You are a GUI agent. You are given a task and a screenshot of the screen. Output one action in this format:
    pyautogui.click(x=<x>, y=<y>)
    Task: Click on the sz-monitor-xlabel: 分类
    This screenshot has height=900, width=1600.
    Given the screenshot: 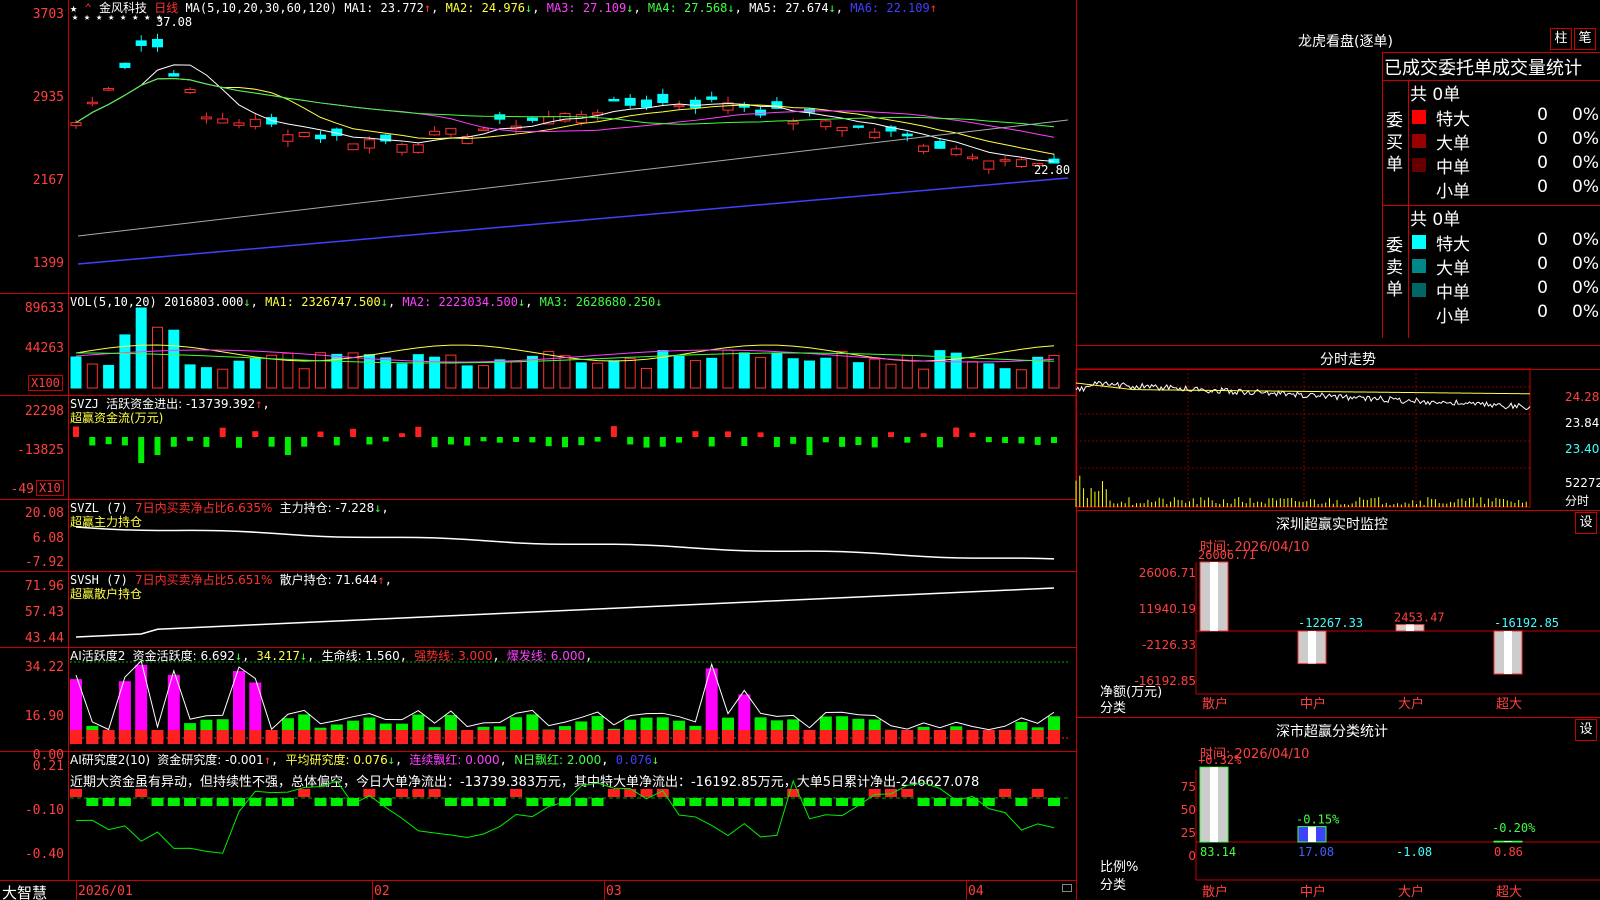 What is the action you would take?
    pyautogui.click(x=1113, y=708)
    